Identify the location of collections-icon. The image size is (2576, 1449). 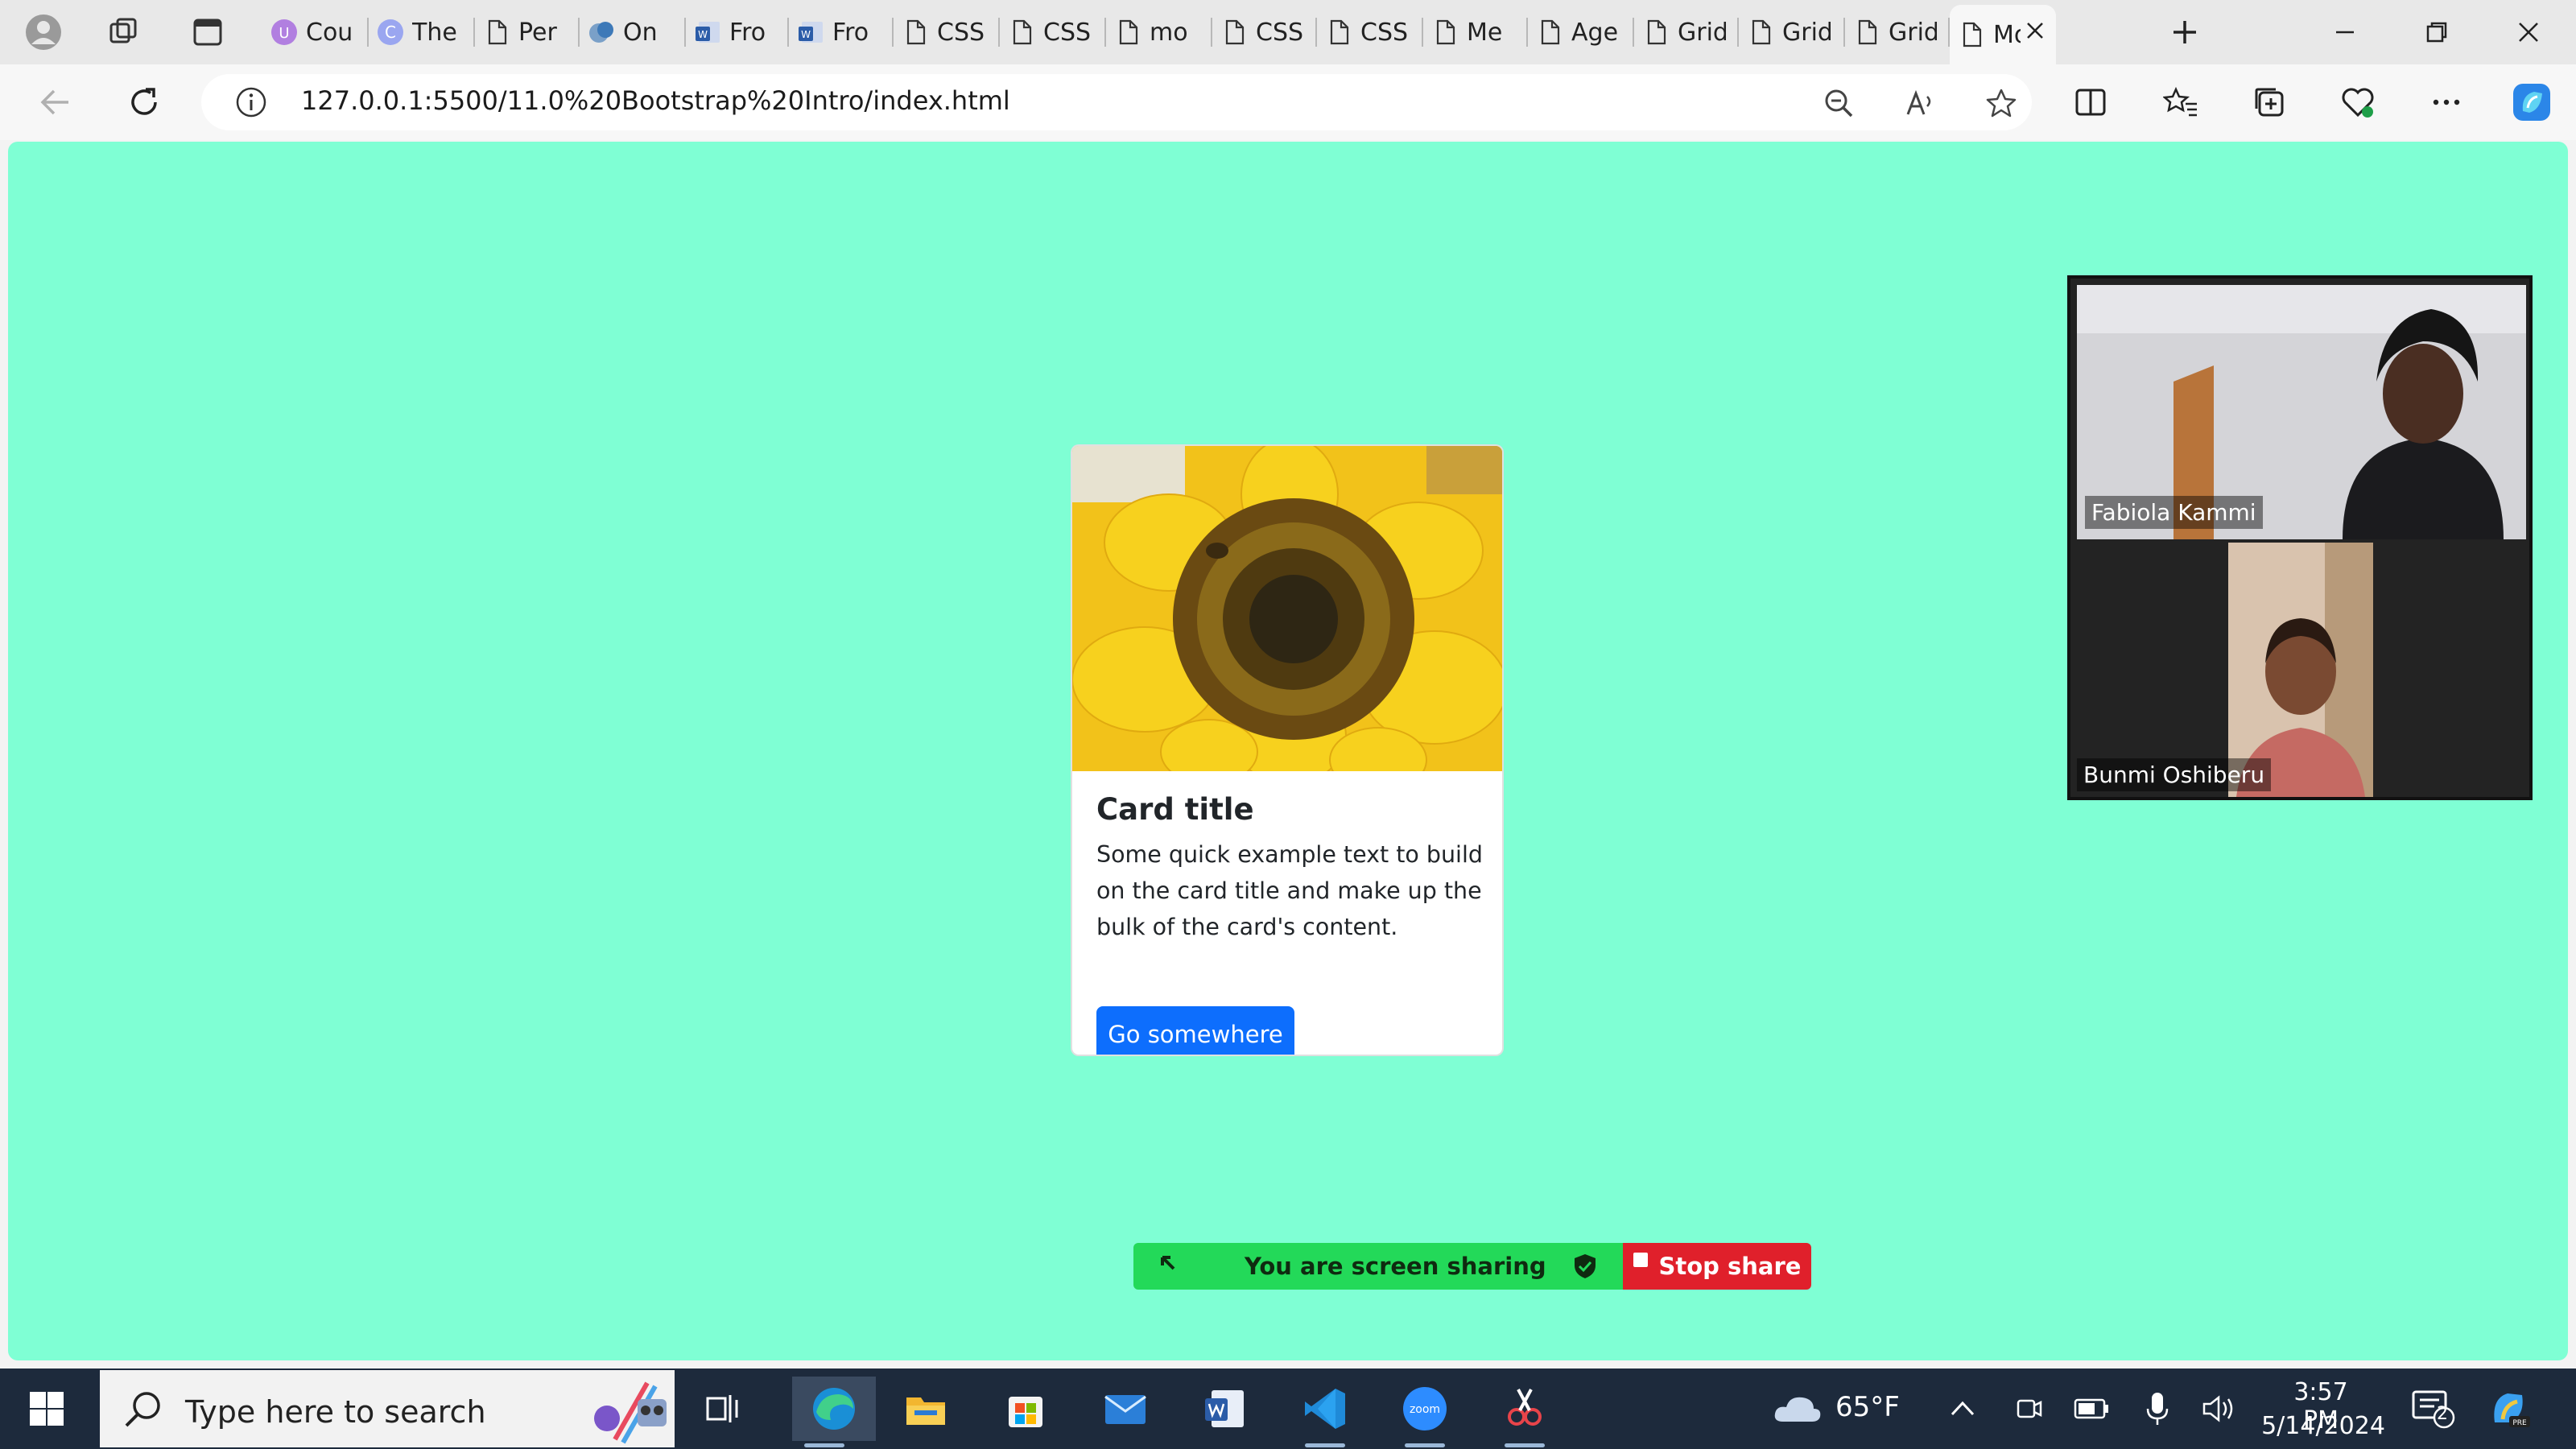
(2269, 102).